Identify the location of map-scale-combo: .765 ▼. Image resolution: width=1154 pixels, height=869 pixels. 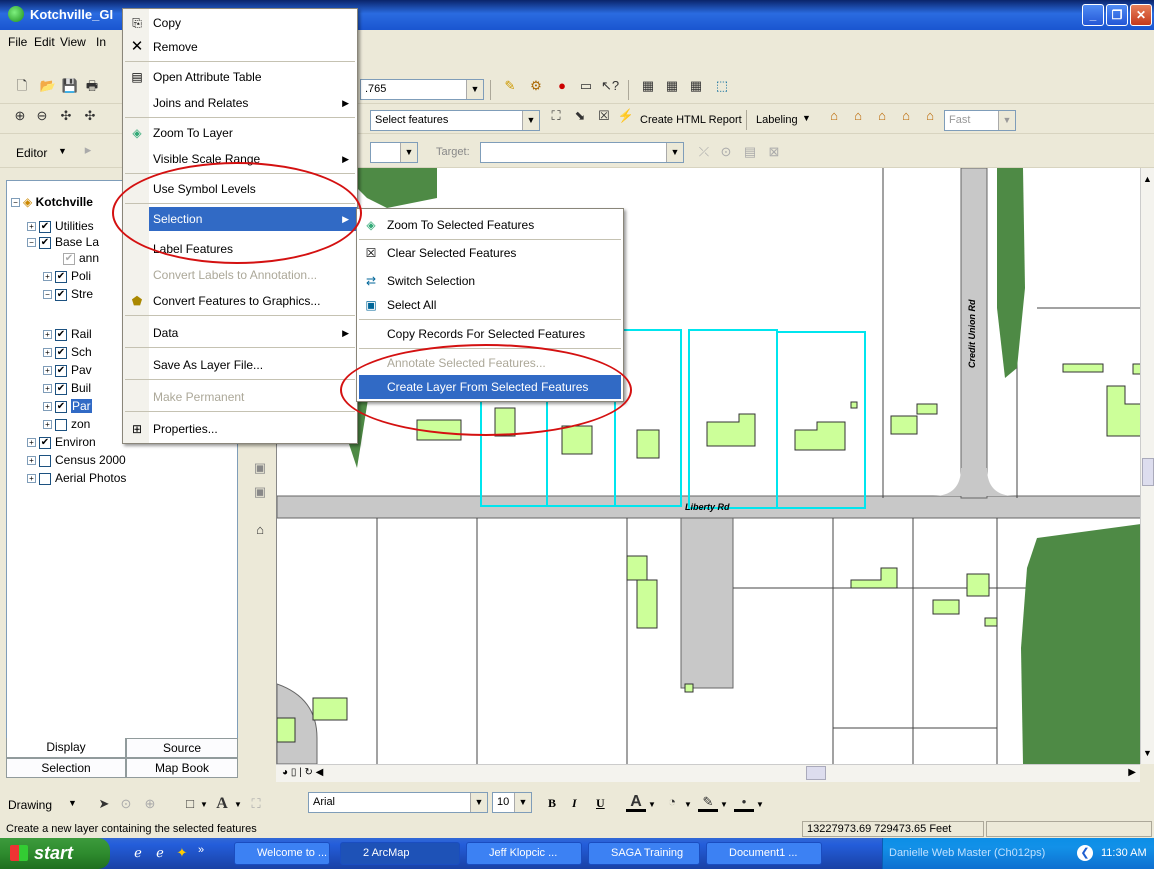
(422, 89).